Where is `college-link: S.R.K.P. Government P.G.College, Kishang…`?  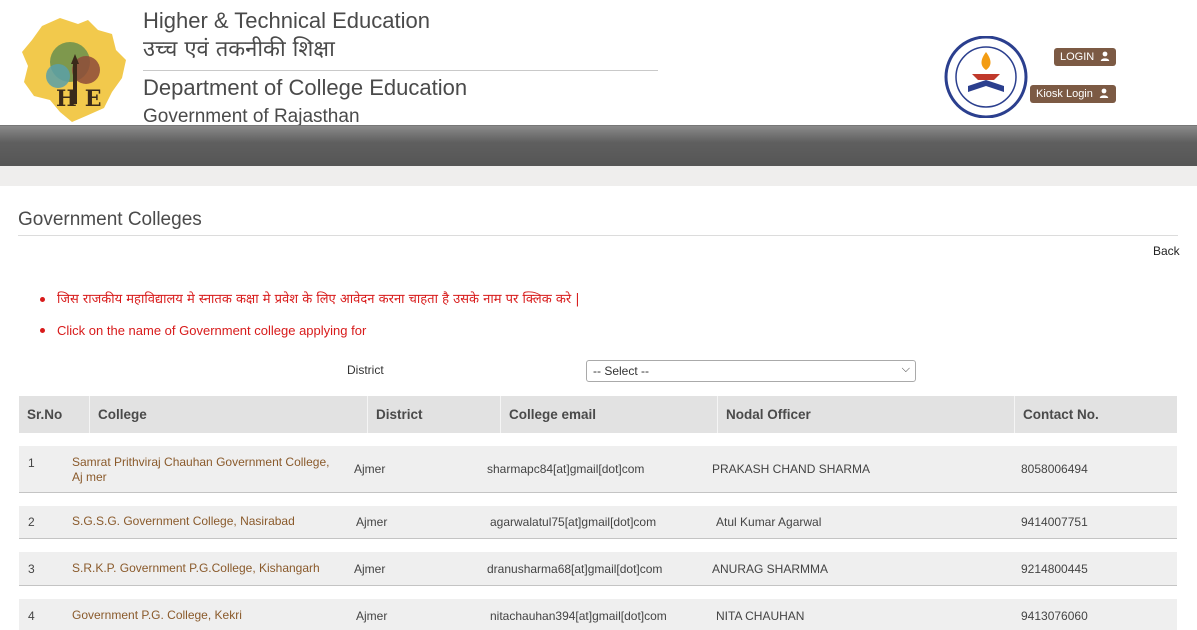 college-link: S.R.K.P. Government P.G.College, Kishang… is located at coordinates (207, 568).